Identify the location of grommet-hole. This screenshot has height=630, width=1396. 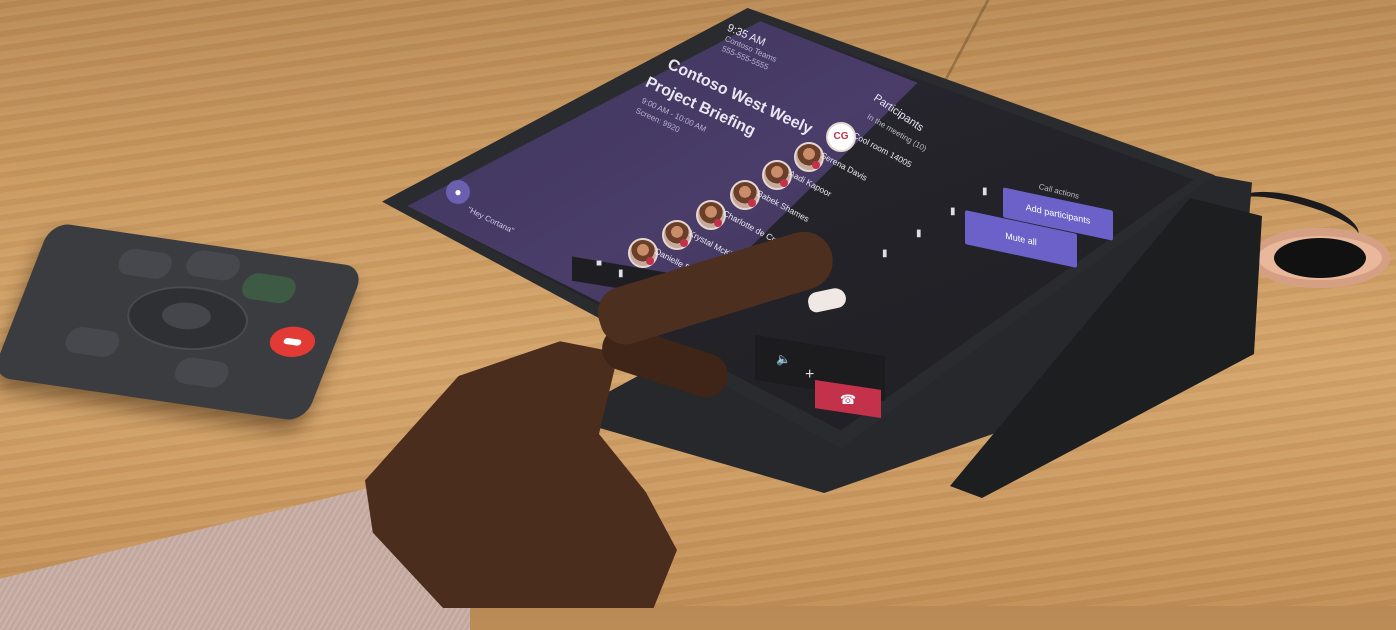
(1320, 258).